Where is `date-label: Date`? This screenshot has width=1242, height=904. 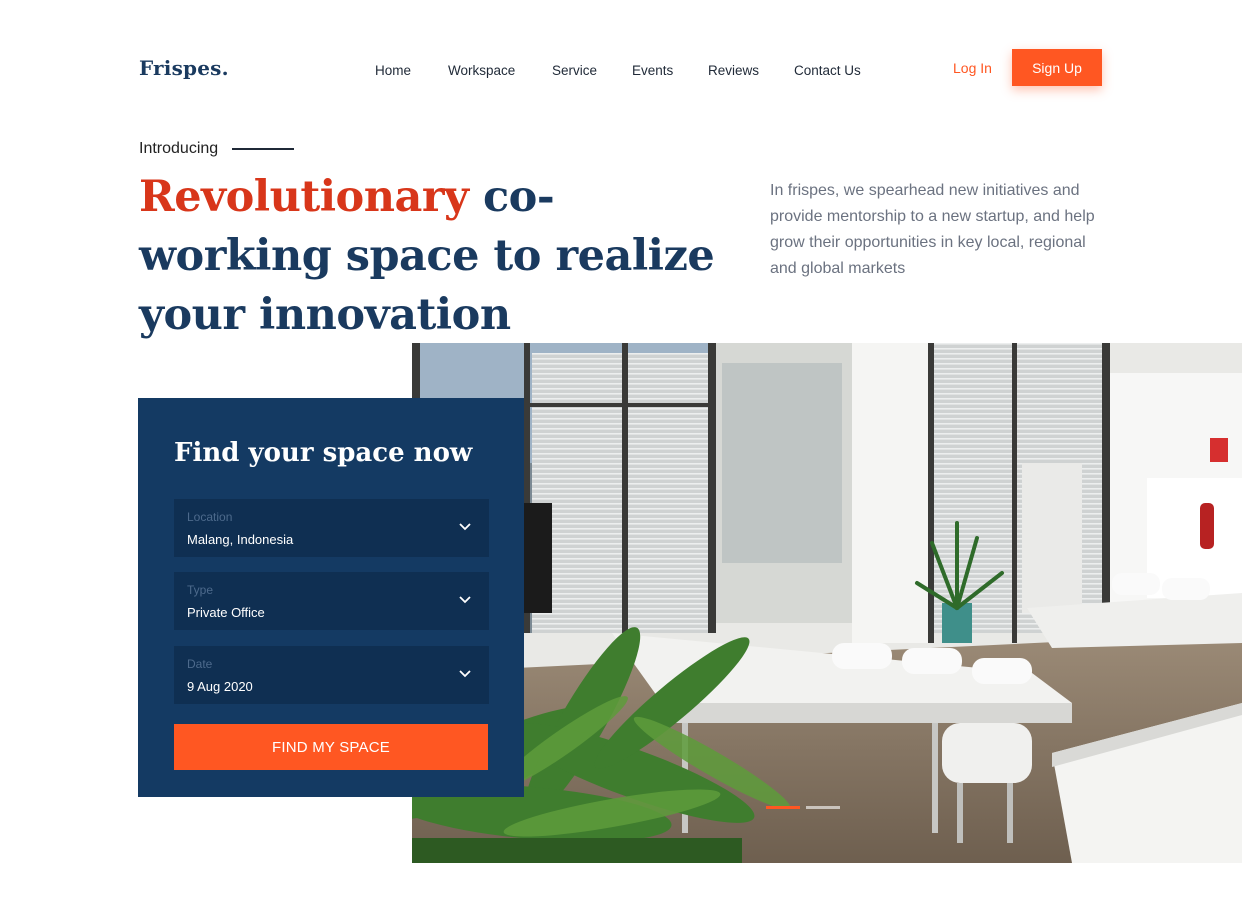
date-label: Date is located at coordinates (200, 664).